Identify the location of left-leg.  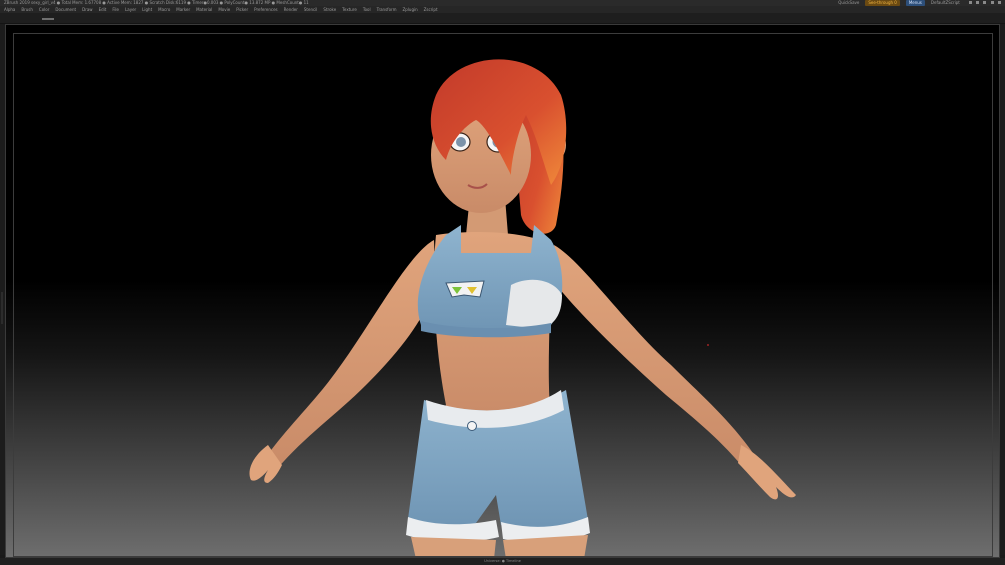
(453, 547).